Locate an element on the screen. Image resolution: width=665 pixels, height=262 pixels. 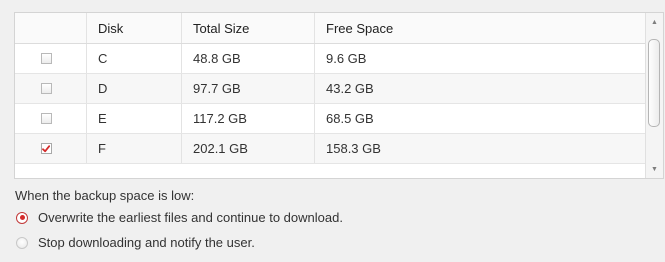
radio-selected-dot-icon is located at coordinates (22, 217).